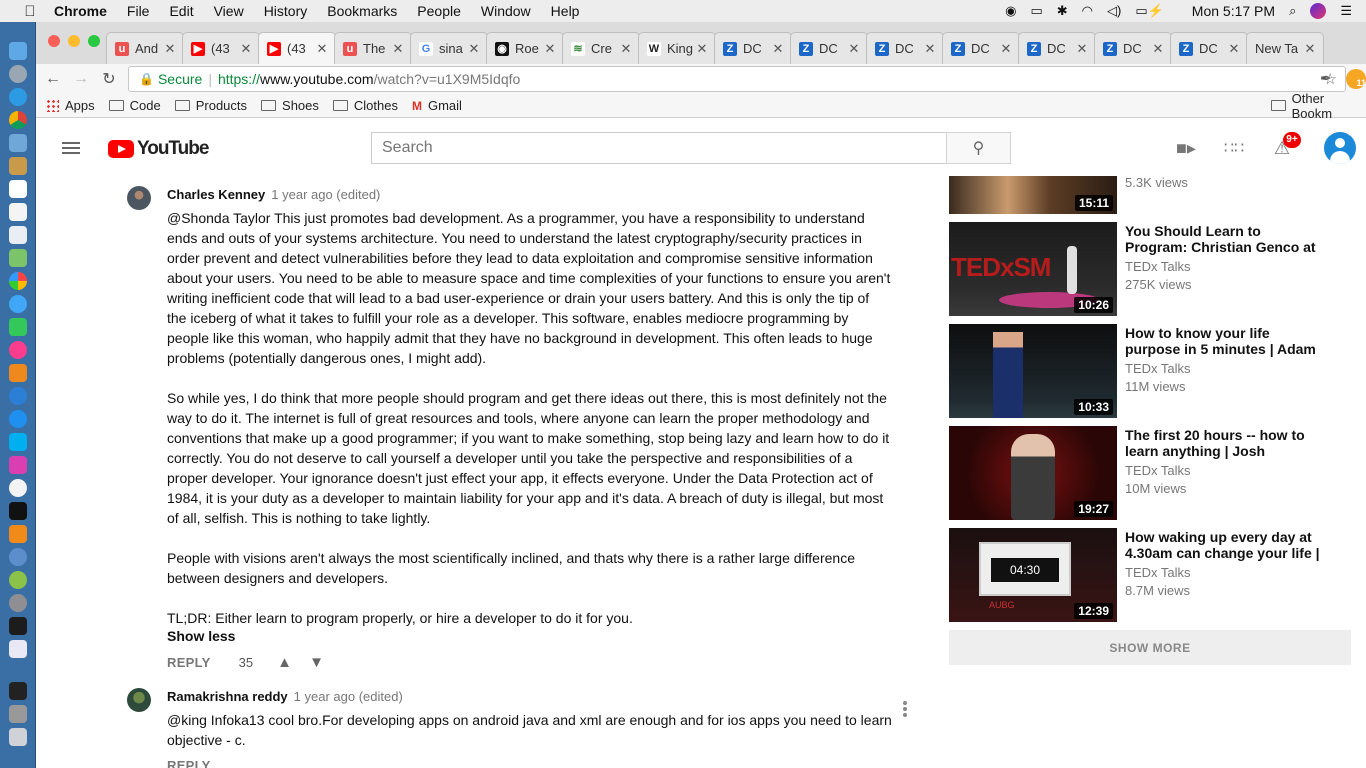 This screenshot has width=1366, height=768. I want to click on menu-clock: Mon 5:17 PM, so click(1233, 11).